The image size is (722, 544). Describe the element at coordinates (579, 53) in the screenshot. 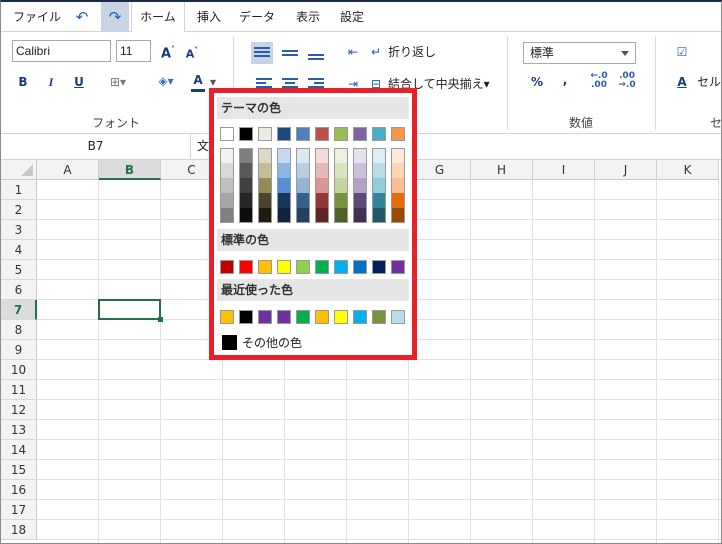

I see `number-format-select: 標準` at that location.